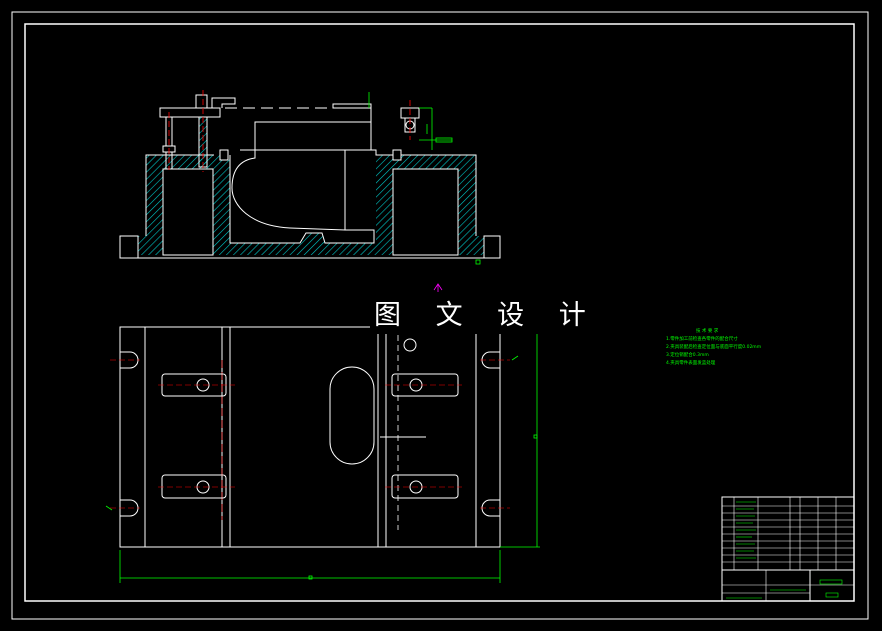 Image resolution: width=882 pixels, height=631 pixels. Describe the element at coordinates (691, 363) in the screenshot. I see `note-line-4: 4.夹具零件表面发蓝处理` at that location.